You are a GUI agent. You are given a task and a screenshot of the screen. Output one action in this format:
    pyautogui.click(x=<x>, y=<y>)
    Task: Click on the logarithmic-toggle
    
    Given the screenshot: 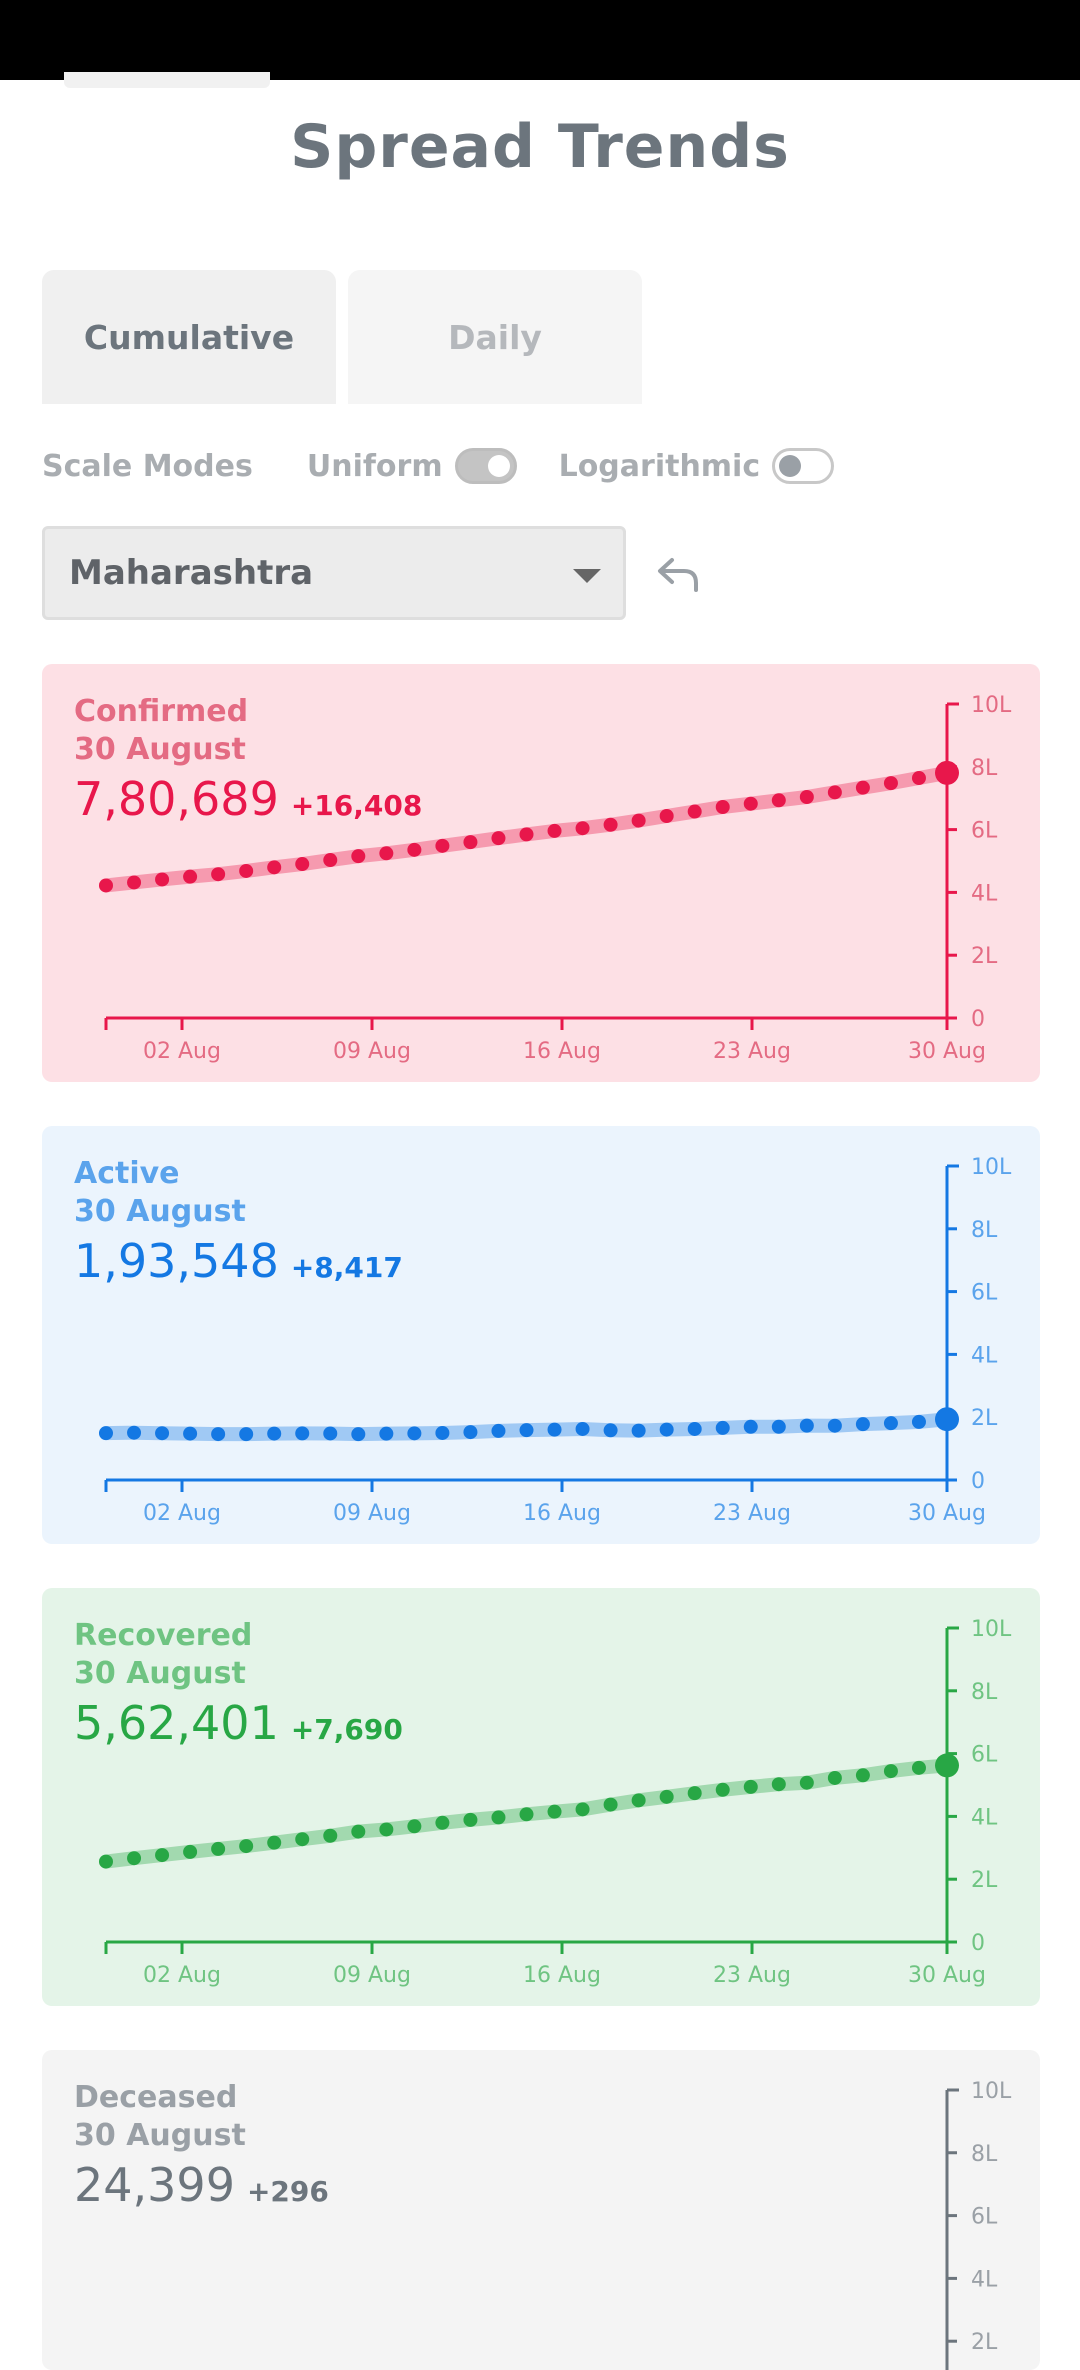 What is the action you would take?
    pyautogui.click(x=803, y=466)
    